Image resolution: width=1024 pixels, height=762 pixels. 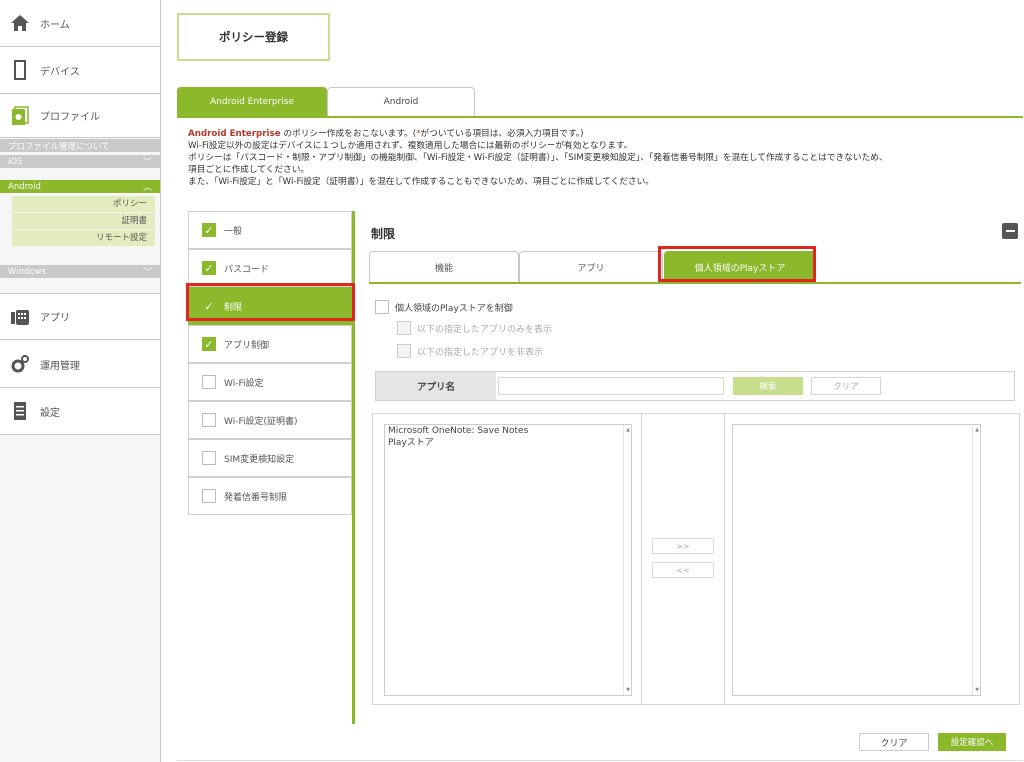 I want to click on item-label: 一般, so click(x=233, y=231).